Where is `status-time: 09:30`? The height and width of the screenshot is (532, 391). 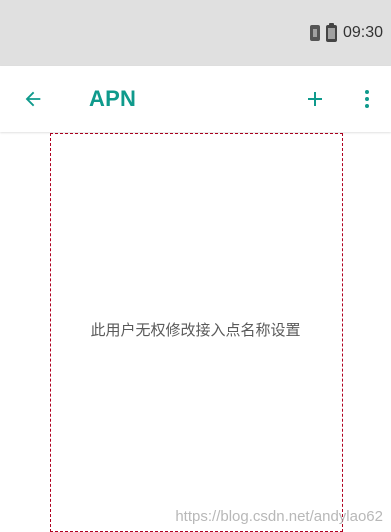 status-time: 09:30 is located at coordinates (362, 32).